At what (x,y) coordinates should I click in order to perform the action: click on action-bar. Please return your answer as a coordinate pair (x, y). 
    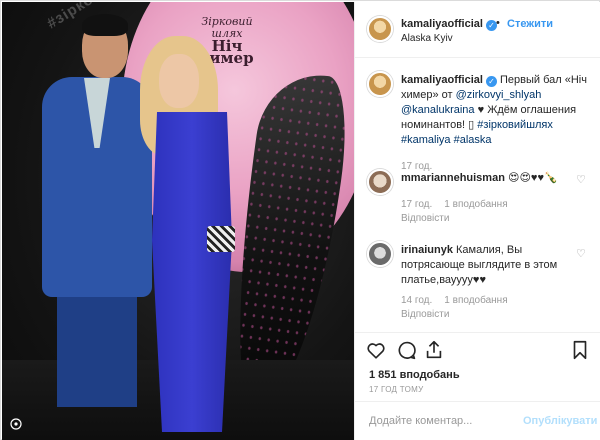
    Looking at the image, I should click on (477, 350).